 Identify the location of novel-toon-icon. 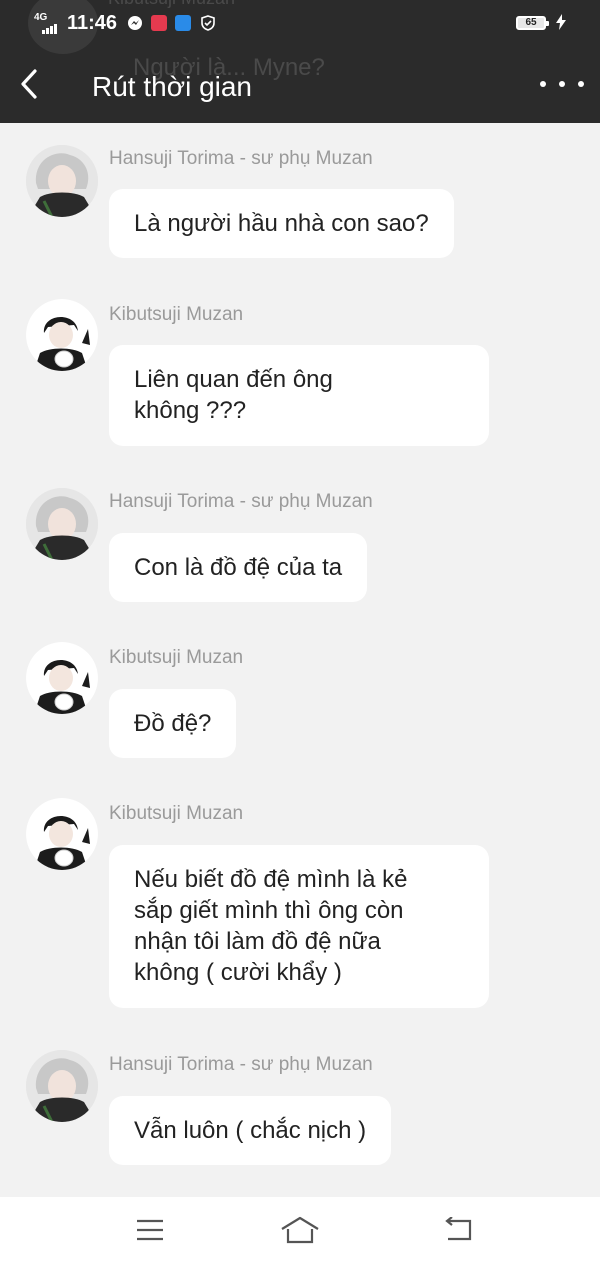
(183, 23).